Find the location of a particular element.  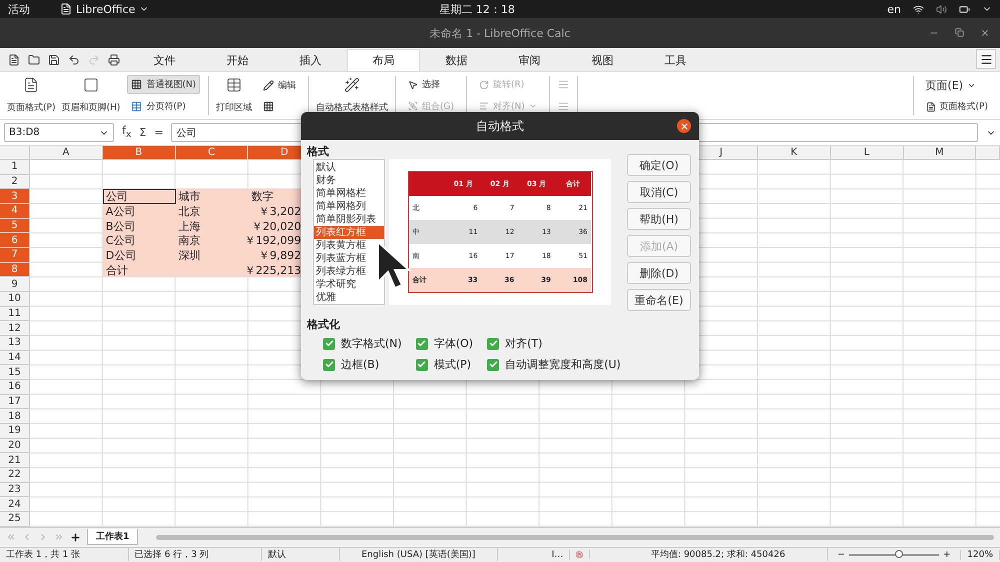

table-cell: 上海 is located at coordinates (212, 226).